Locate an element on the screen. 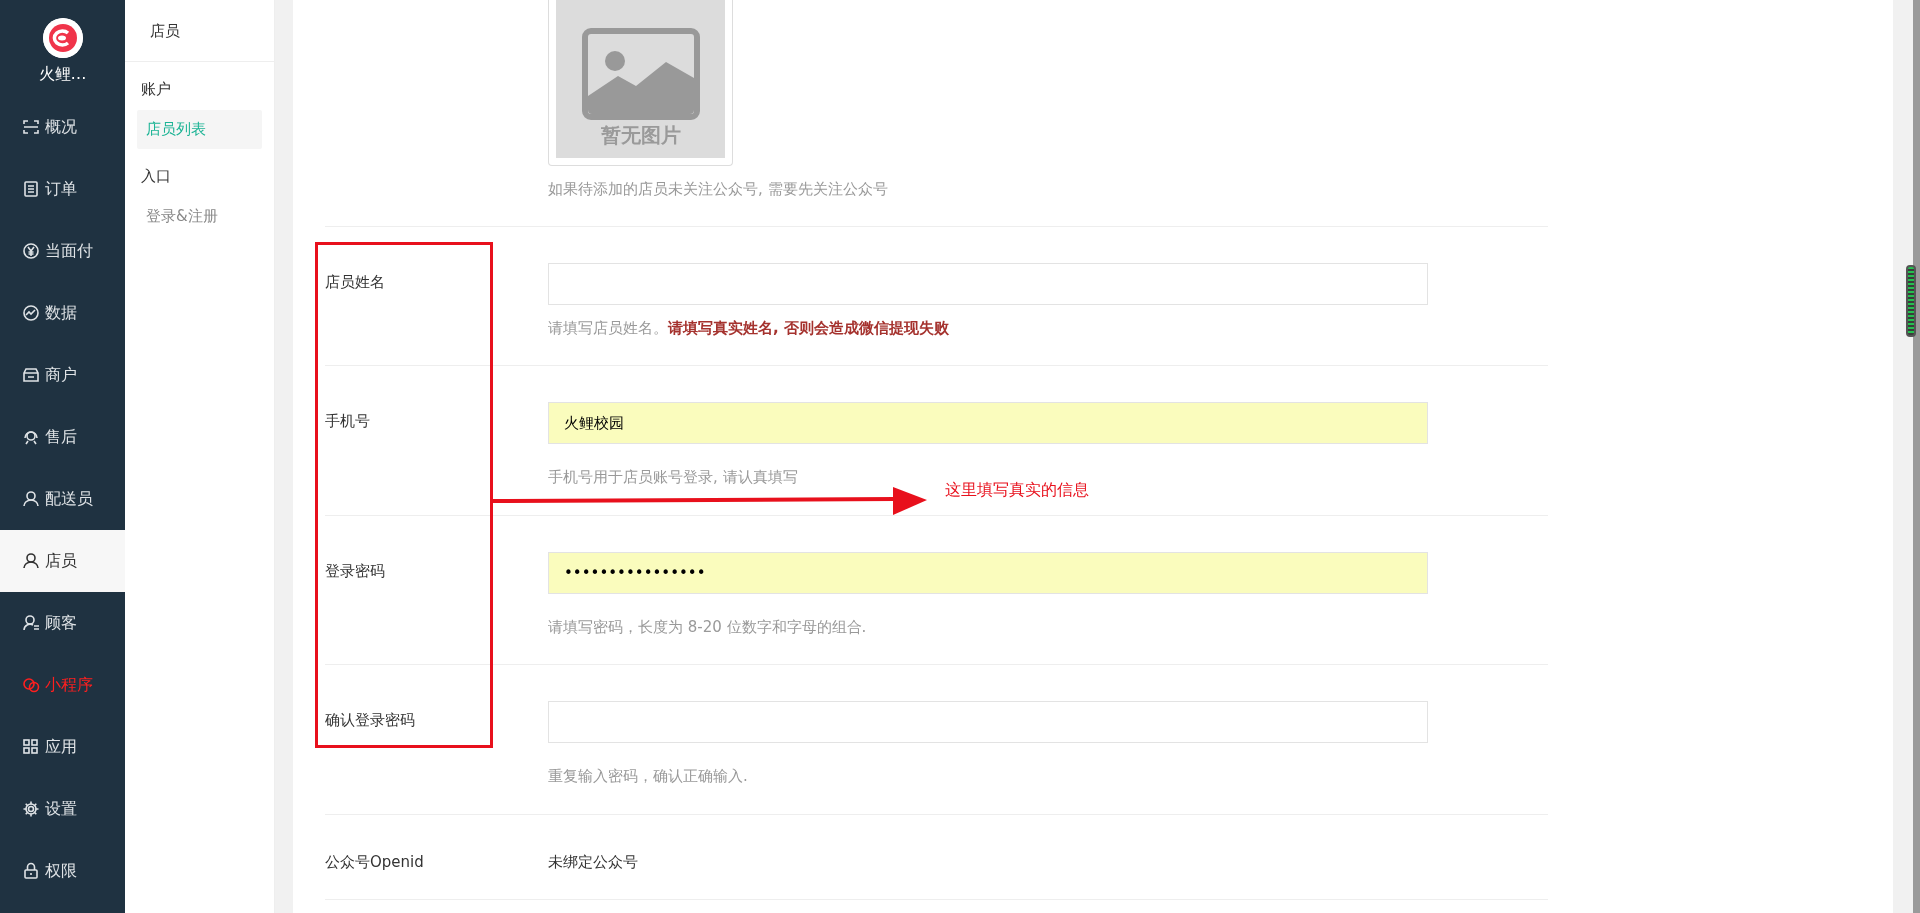  sidebar-item: 配送员 is located at coordinates (62, 499).